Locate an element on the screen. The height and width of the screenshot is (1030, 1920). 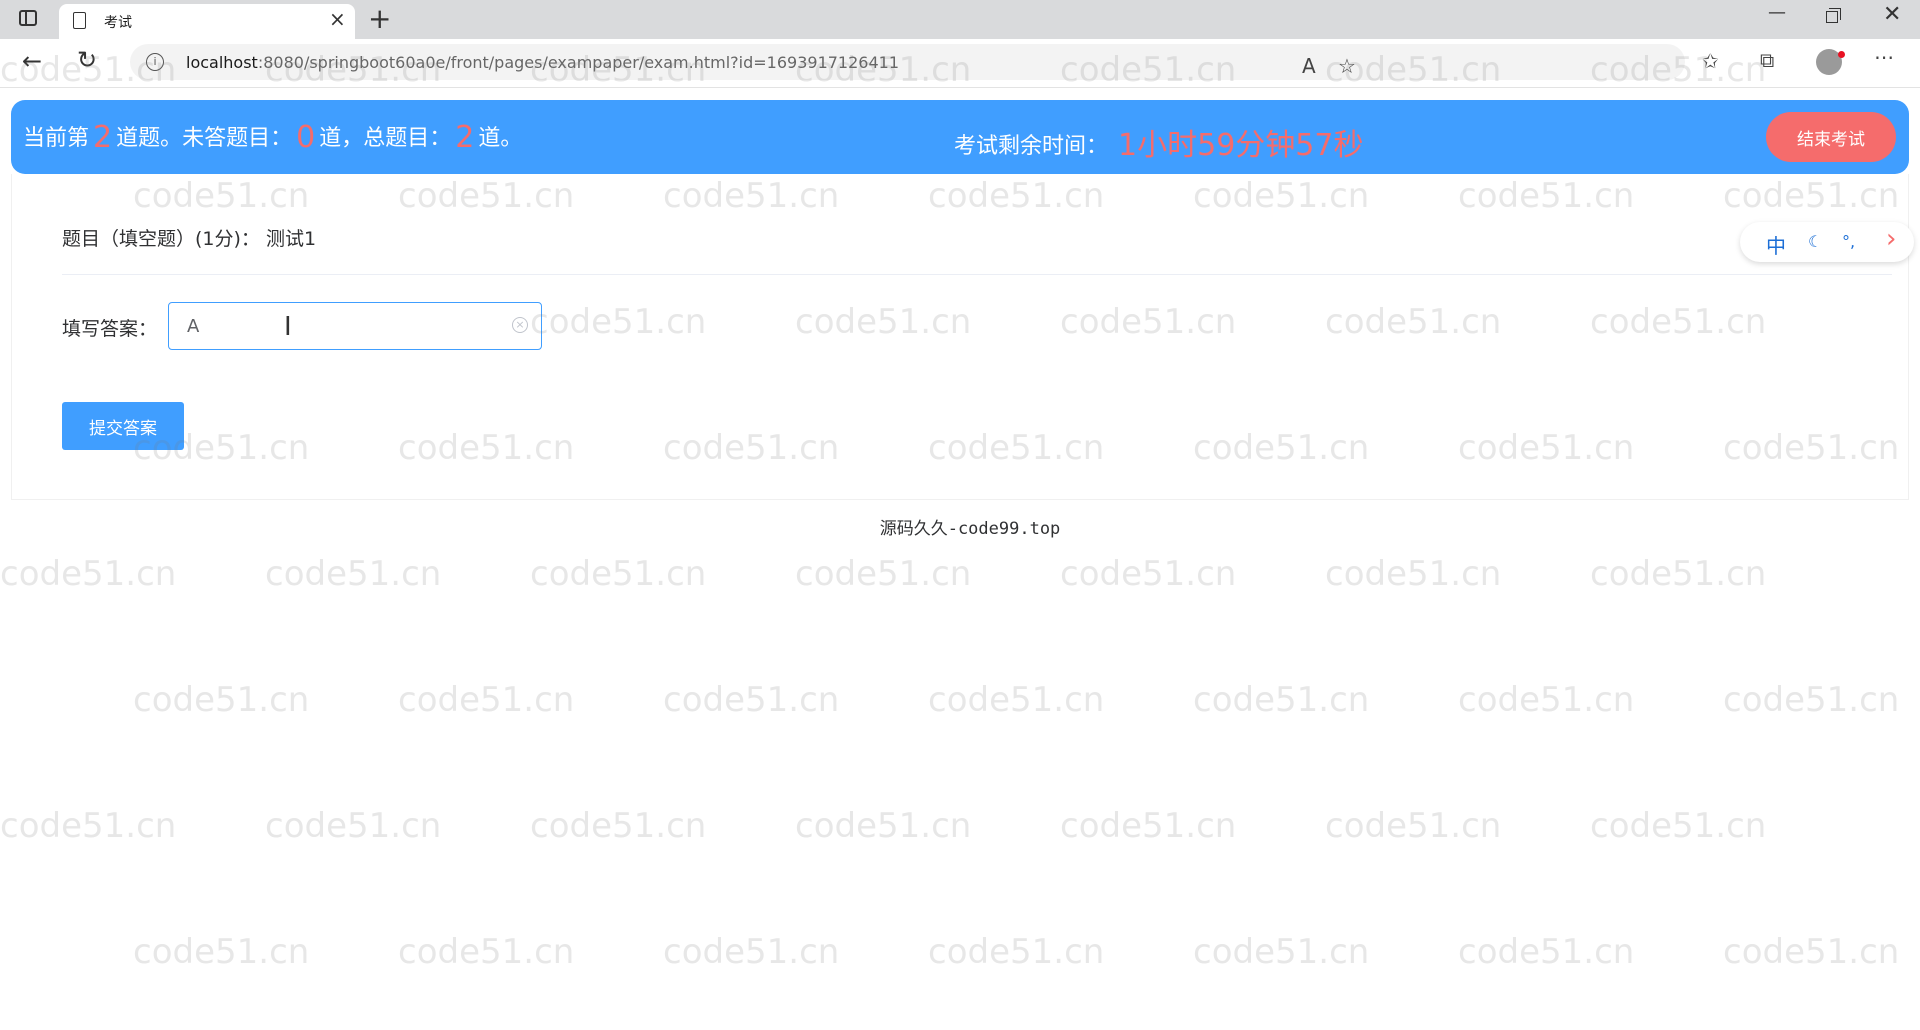
more-options-icon: ⋯ is located at coordinates (1884, 57).